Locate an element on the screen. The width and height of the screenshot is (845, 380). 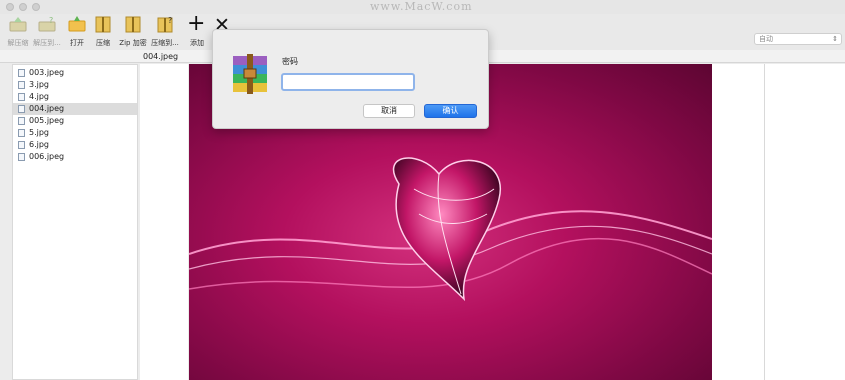
info-panel is located at coordinates (804, 222).